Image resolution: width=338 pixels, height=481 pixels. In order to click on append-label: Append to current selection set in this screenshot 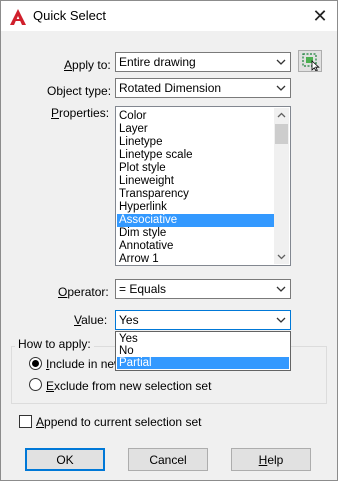, I will do `click(118, 422)`.